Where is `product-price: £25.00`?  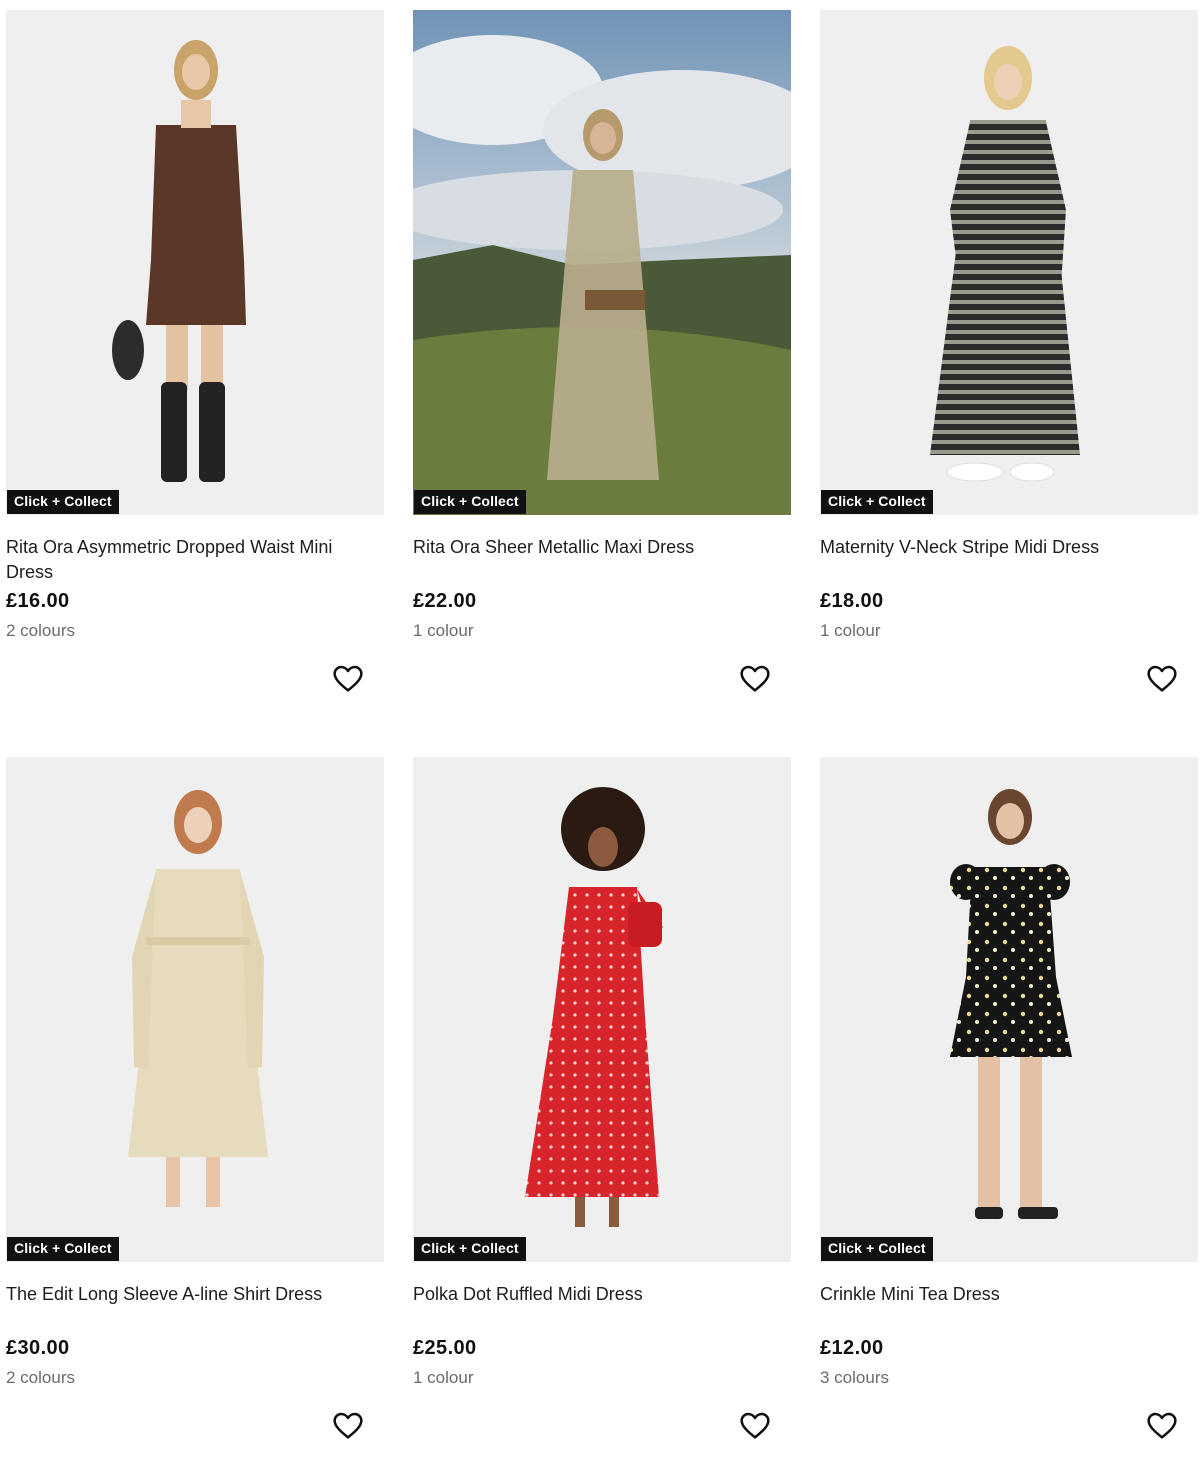
product-price: £25.00 is located at coordinates (445, 1348).